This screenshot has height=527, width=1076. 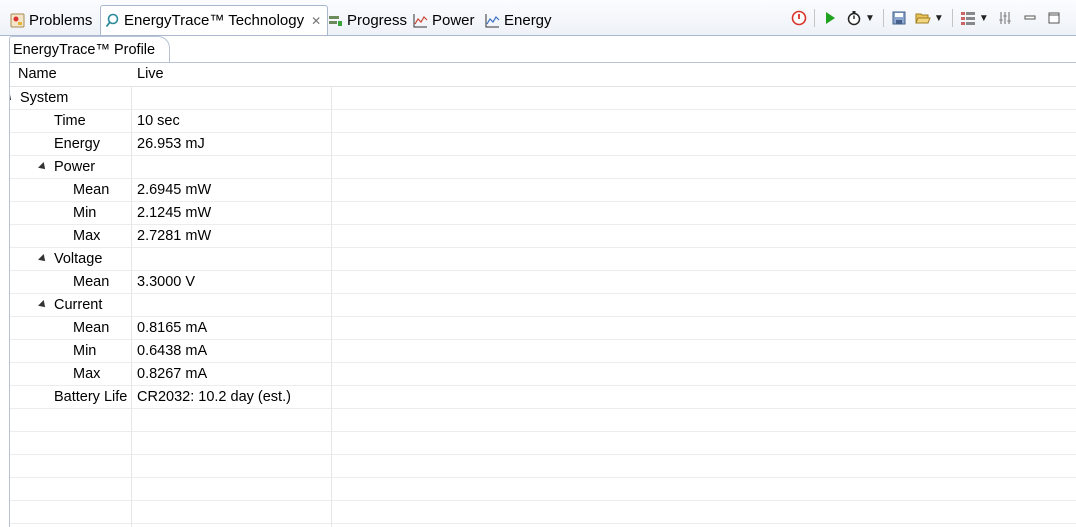 I want to click on tab-energytrace: EnergyTrace™ Technology ✕, so click(x=214, y=20).